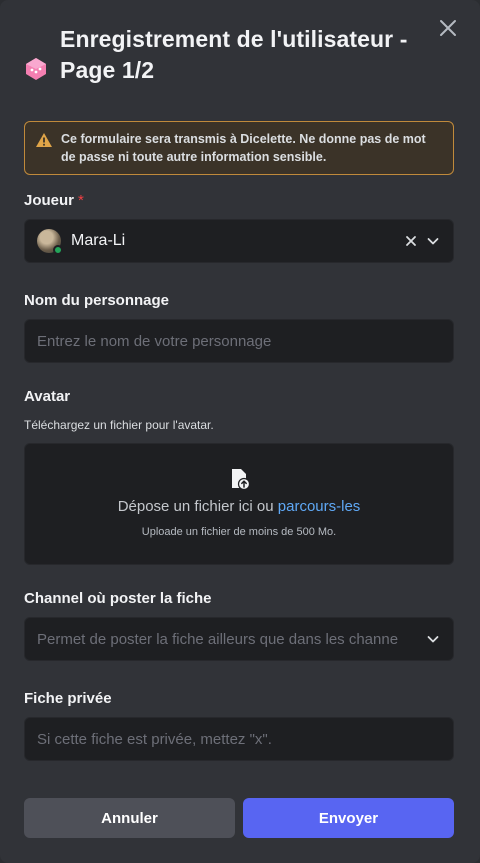 This screenshot has width=480, height=863. I want to click on upload-size-limit: Uploade un fichier de moins de 500 Mo., so click(239, 532).